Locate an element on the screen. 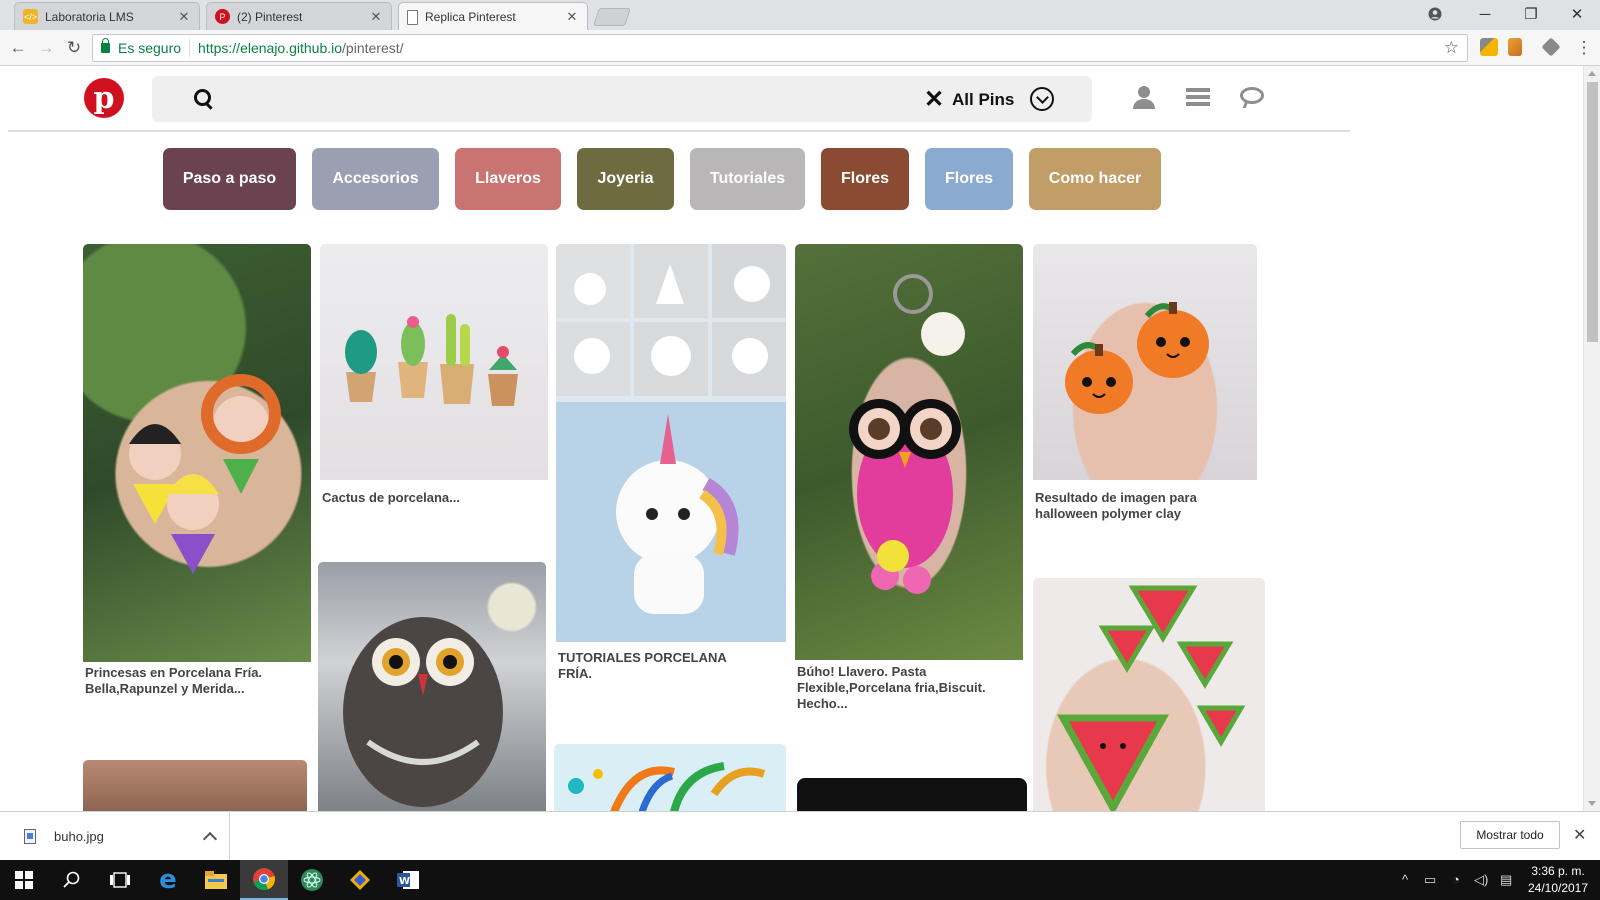  category-como-hacer: Como hacer is located at coordinates (1095, 179).